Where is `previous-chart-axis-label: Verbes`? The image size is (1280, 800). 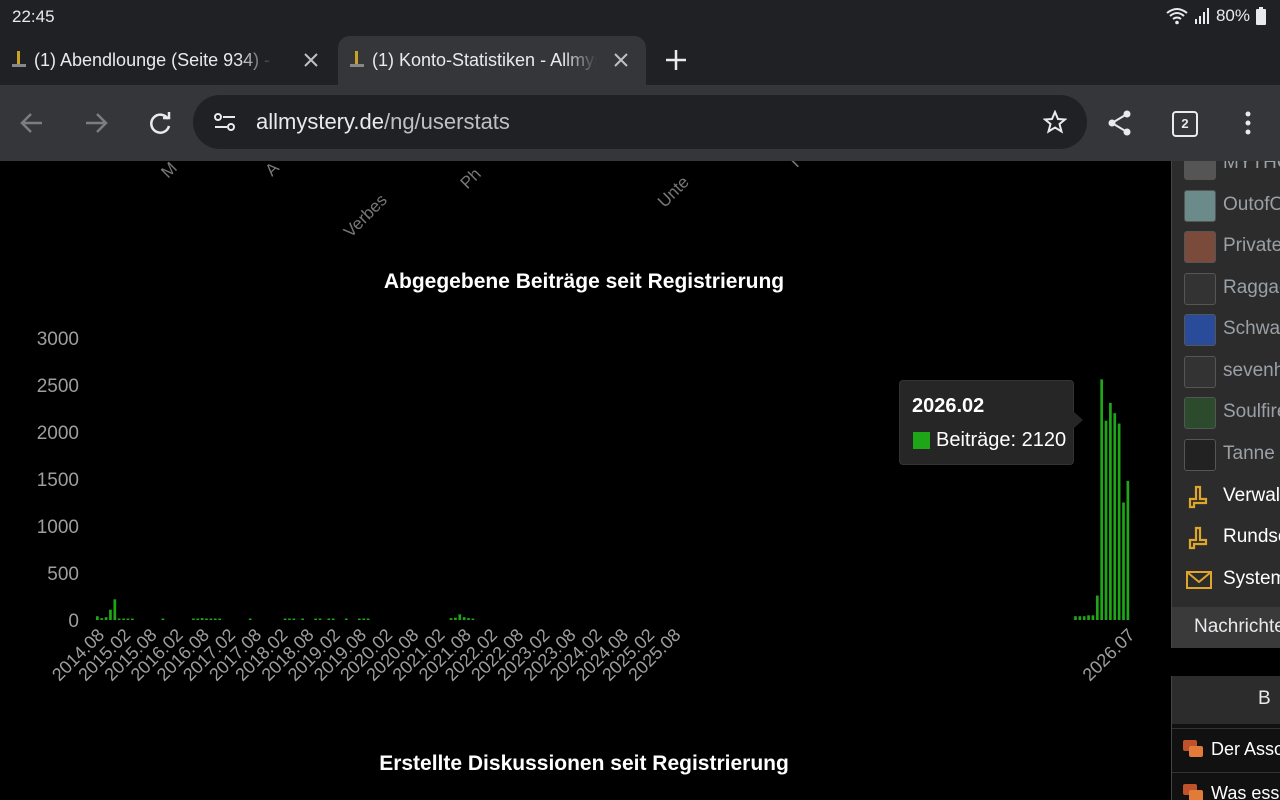 previous-chart-axis-label: Verbes is located at coordinates (365, 215).